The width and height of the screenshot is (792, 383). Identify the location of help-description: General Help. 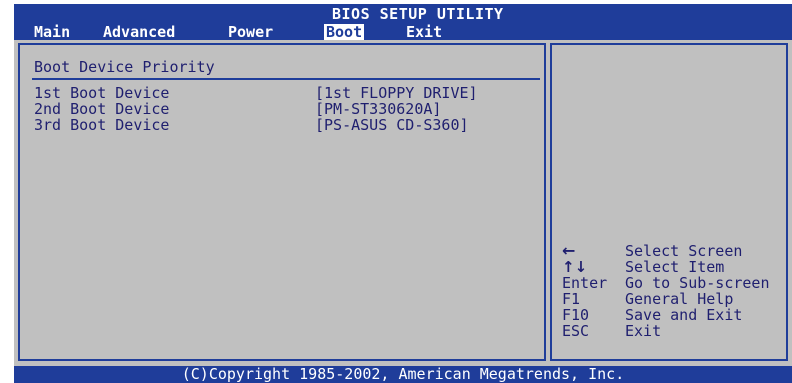
(679, 299).